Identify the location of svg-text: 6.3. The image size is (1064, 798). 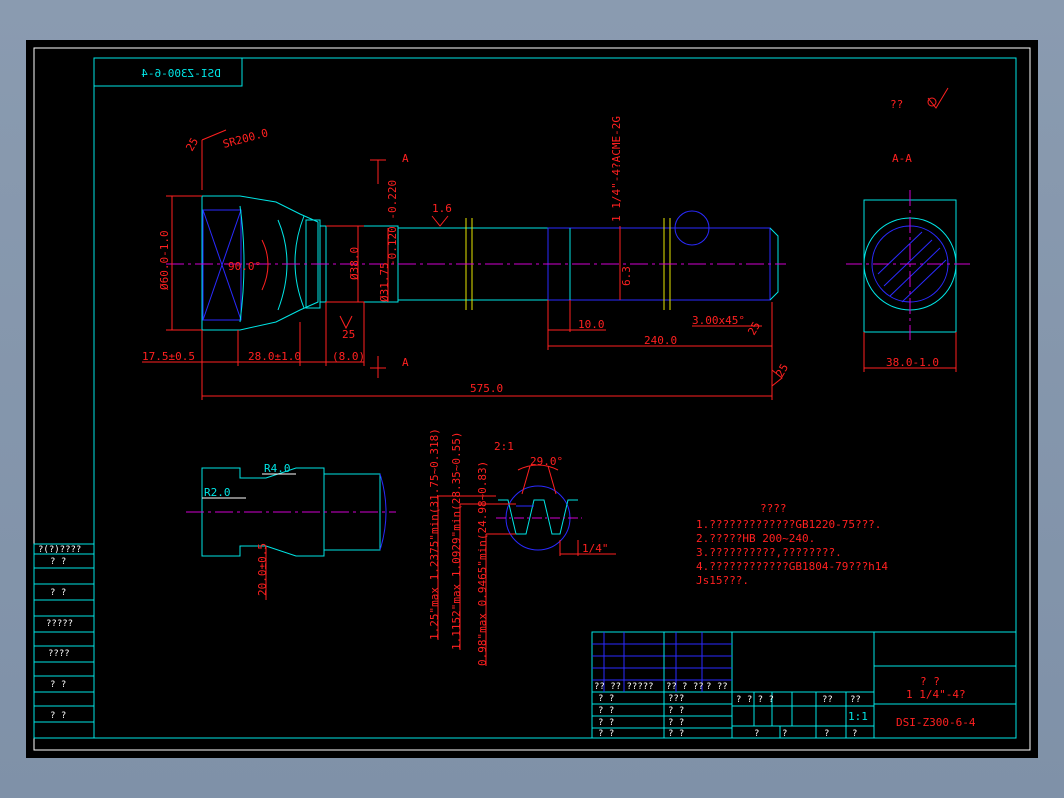
(626, 276).